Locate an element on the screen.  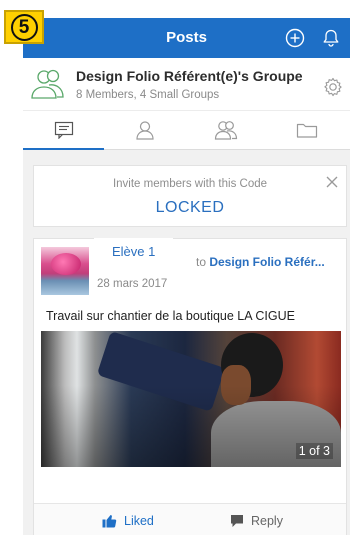
photo-counter: 1 of 3 is located at coordinates (314, 451).